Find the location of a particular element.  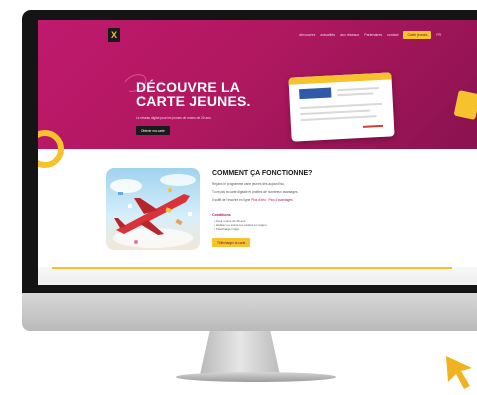

cursor-arrow-icon is located at coordinates (459, 372).